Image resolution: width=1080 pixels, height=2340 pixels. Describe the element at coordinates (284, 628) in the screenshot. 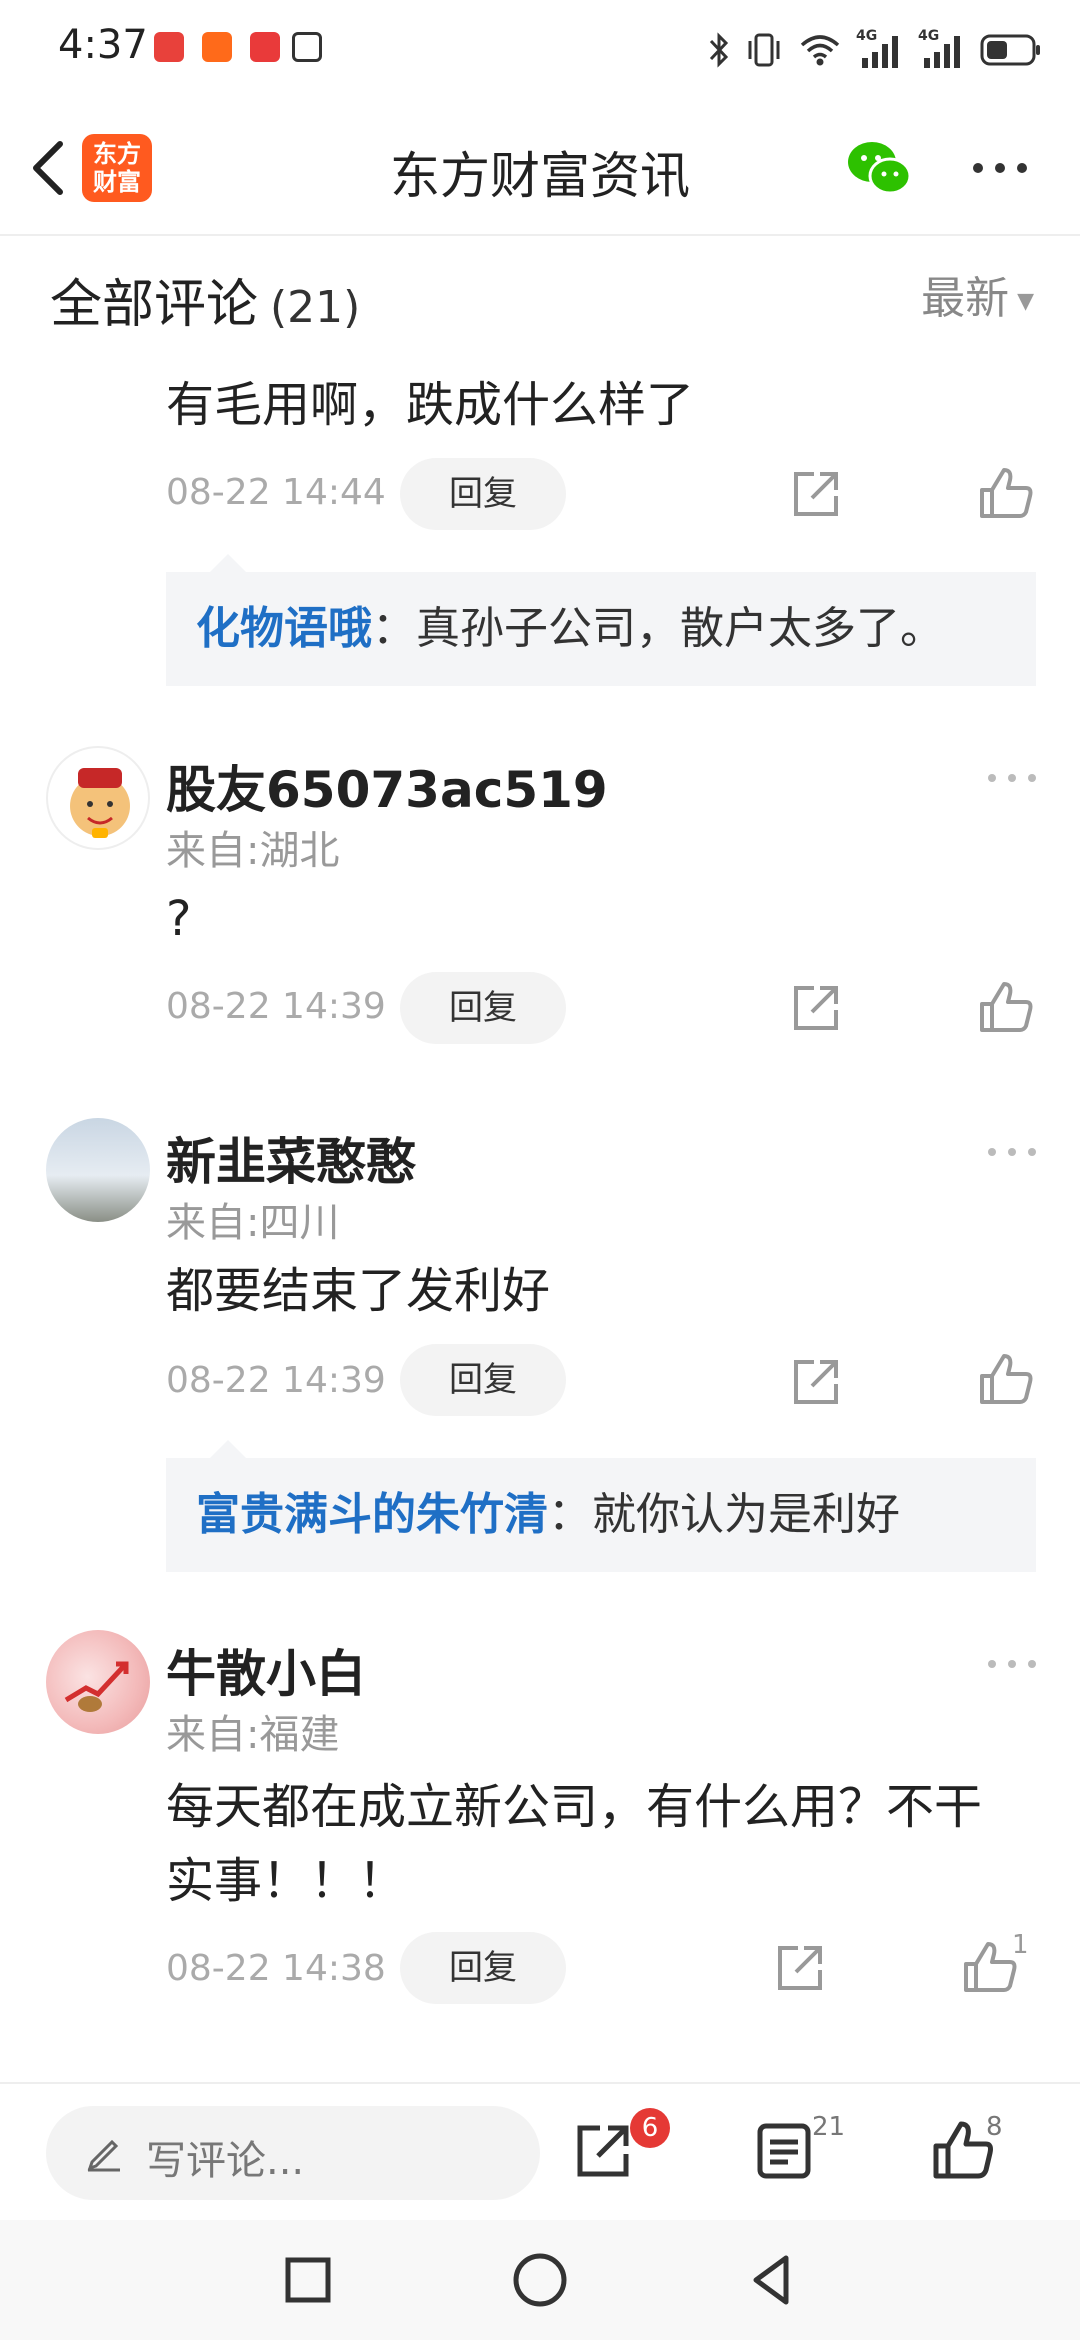

I see `reply-username: 化物语哦` at that location.